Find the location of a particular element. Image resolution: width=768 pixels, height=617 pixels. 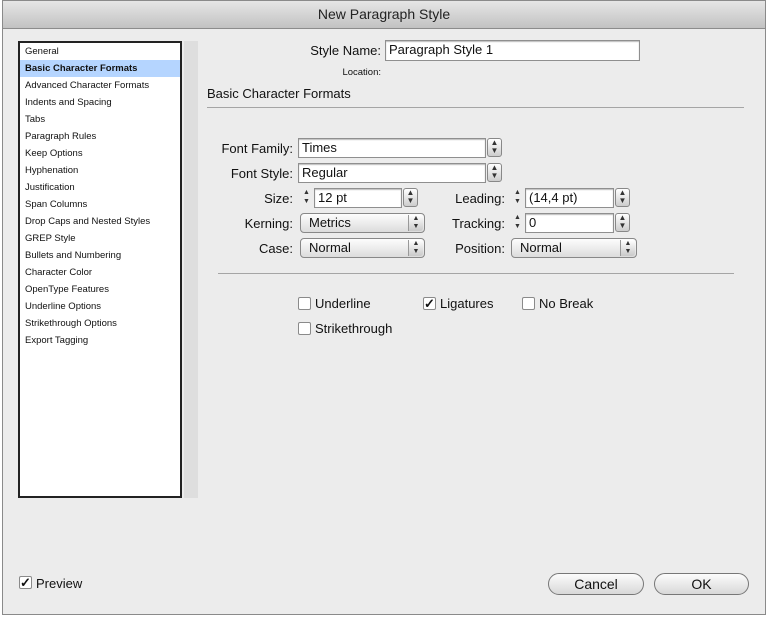

sidebar-item-indents-and-spacing: Indents and Spacing is located at coordinates (100, 102).